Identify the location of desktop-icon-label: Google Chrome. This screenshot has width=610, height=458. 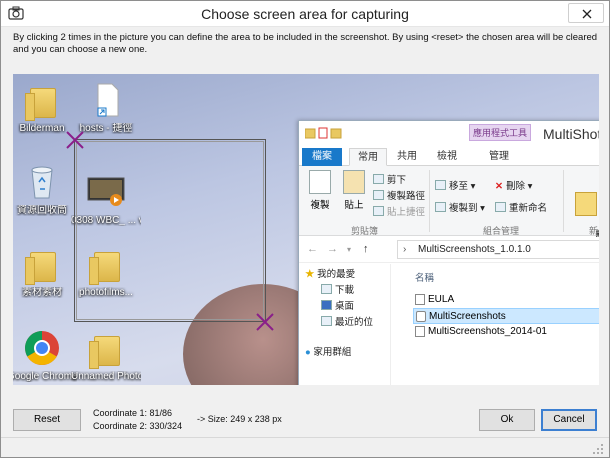
(45, 376).